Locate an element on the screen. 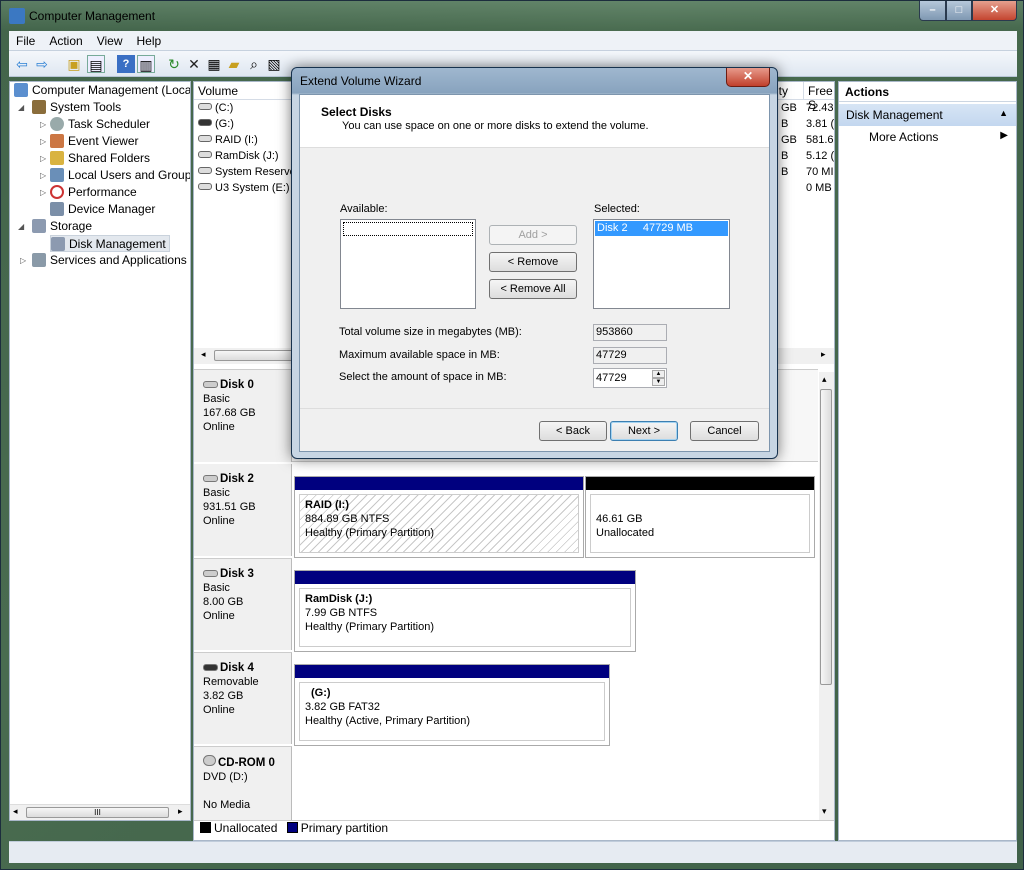 This screenshot has width=1024, height=870. minimize-button: – is located at coordinates (932, 11).